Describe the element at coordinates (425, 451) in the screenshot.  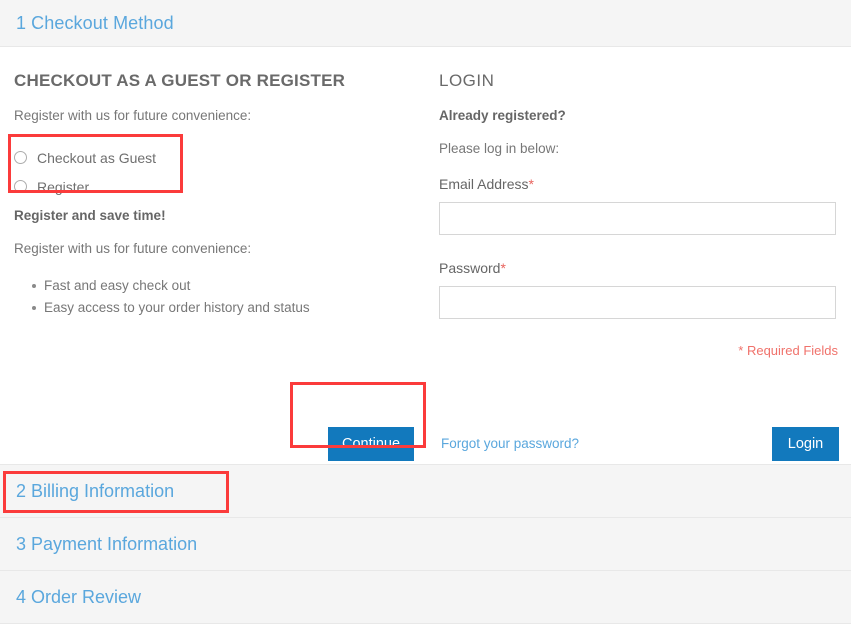
I see `checkout-actions-row: Continue Forgot your password? Login` at that location.